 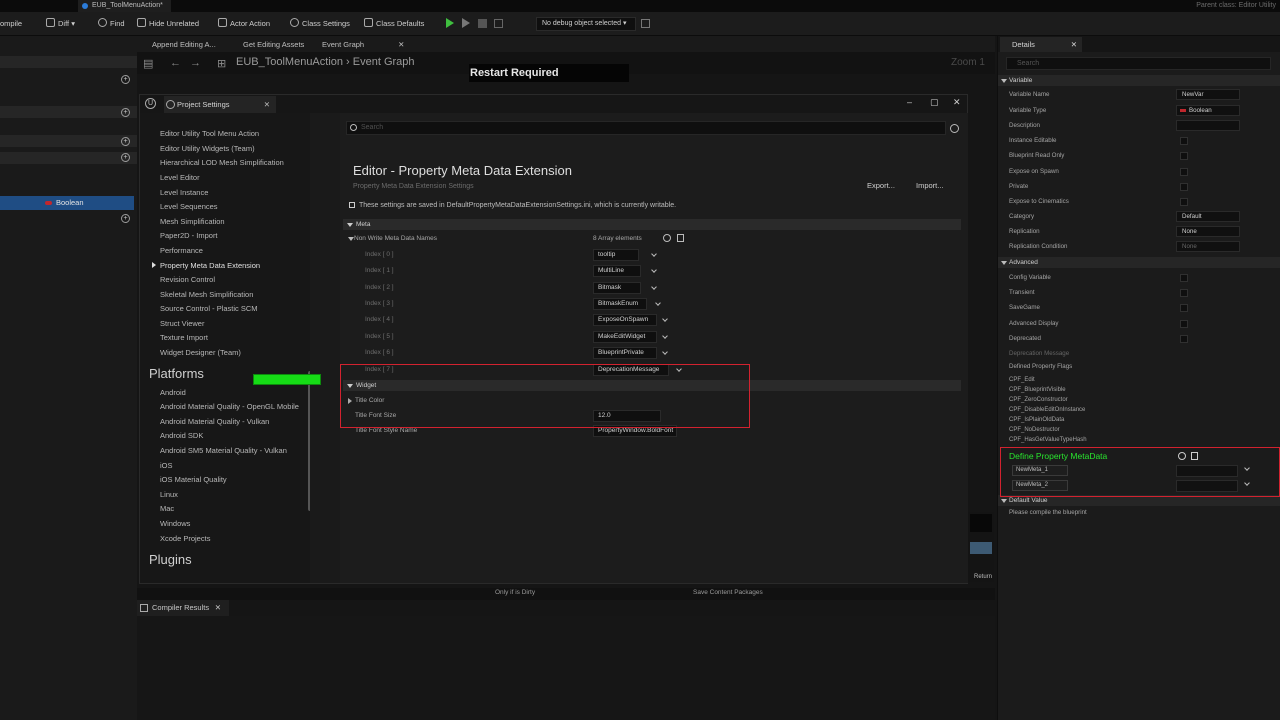 I want to click on meta-name-combo: BlueprintPrivate, so click(x=625, y=353).